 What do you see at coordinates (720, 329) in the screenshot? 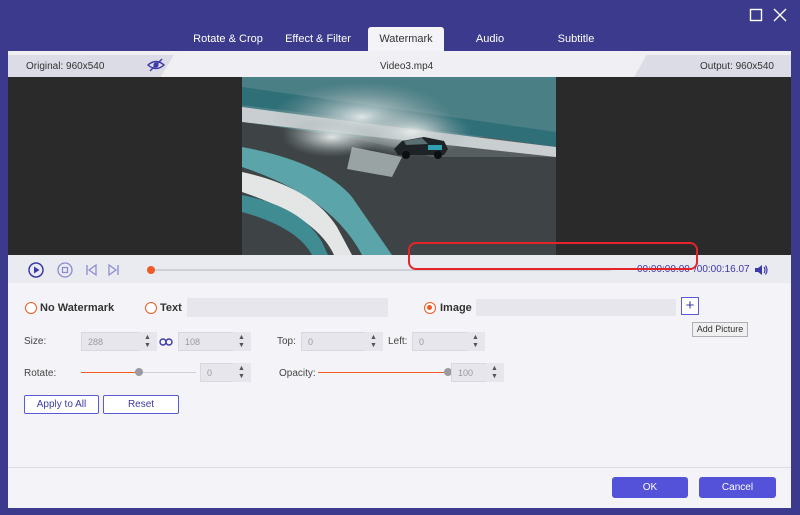
I see `add-picture-tooltip: Add Picture` at bounding box center [720, 329].